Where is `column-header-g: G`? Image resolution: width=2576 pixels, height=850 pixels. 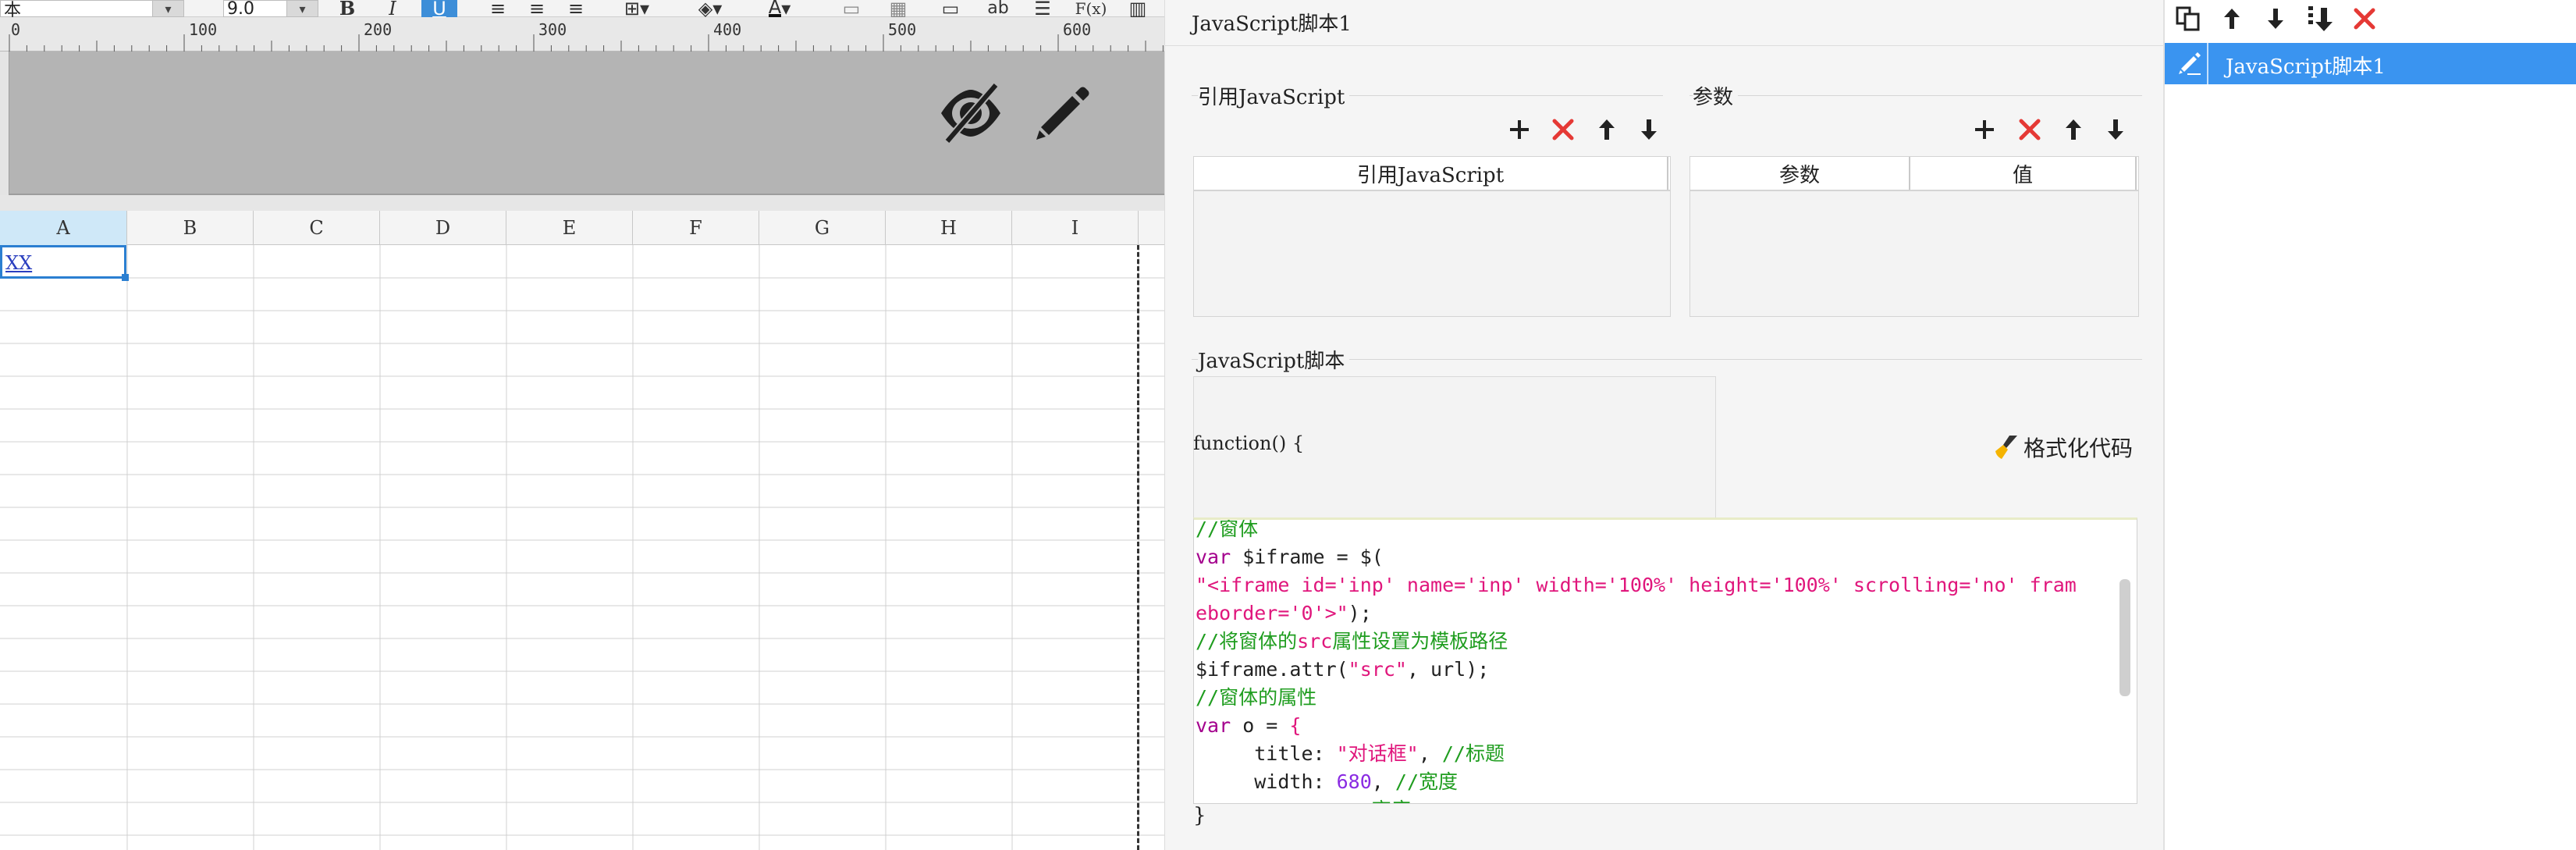
column-header-g: G is located at coordinates (823, 228).